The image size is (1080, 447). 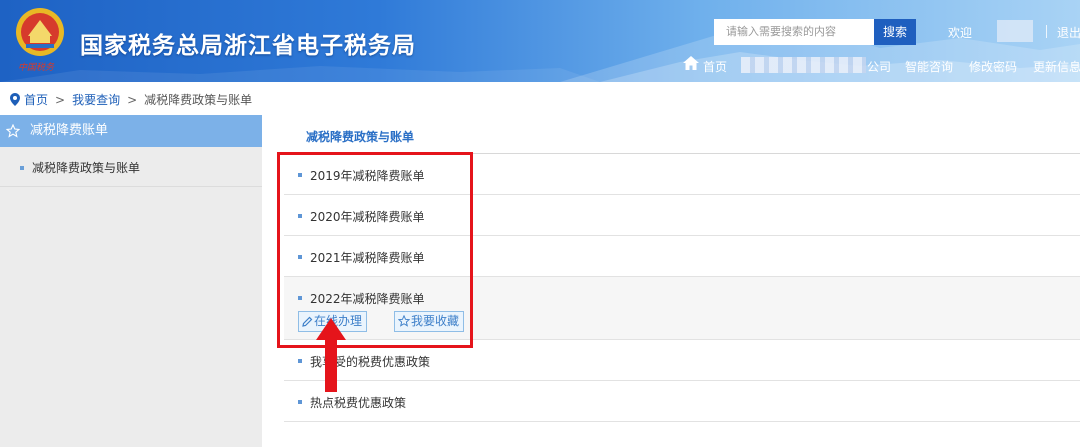 What do you see at coordinates (375, 250) in the screenshot?
I see `highlight-box` at bounding box center [375, 250].